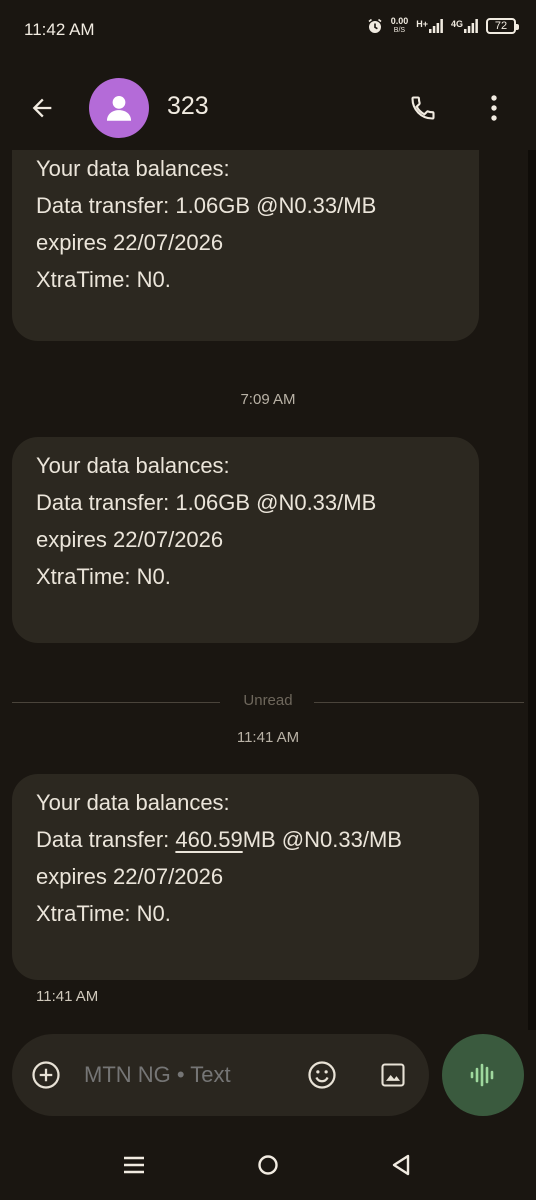 The width and height of the screenshot is (536, 1200). I want to click on gallery-button, so click(393, 1075).